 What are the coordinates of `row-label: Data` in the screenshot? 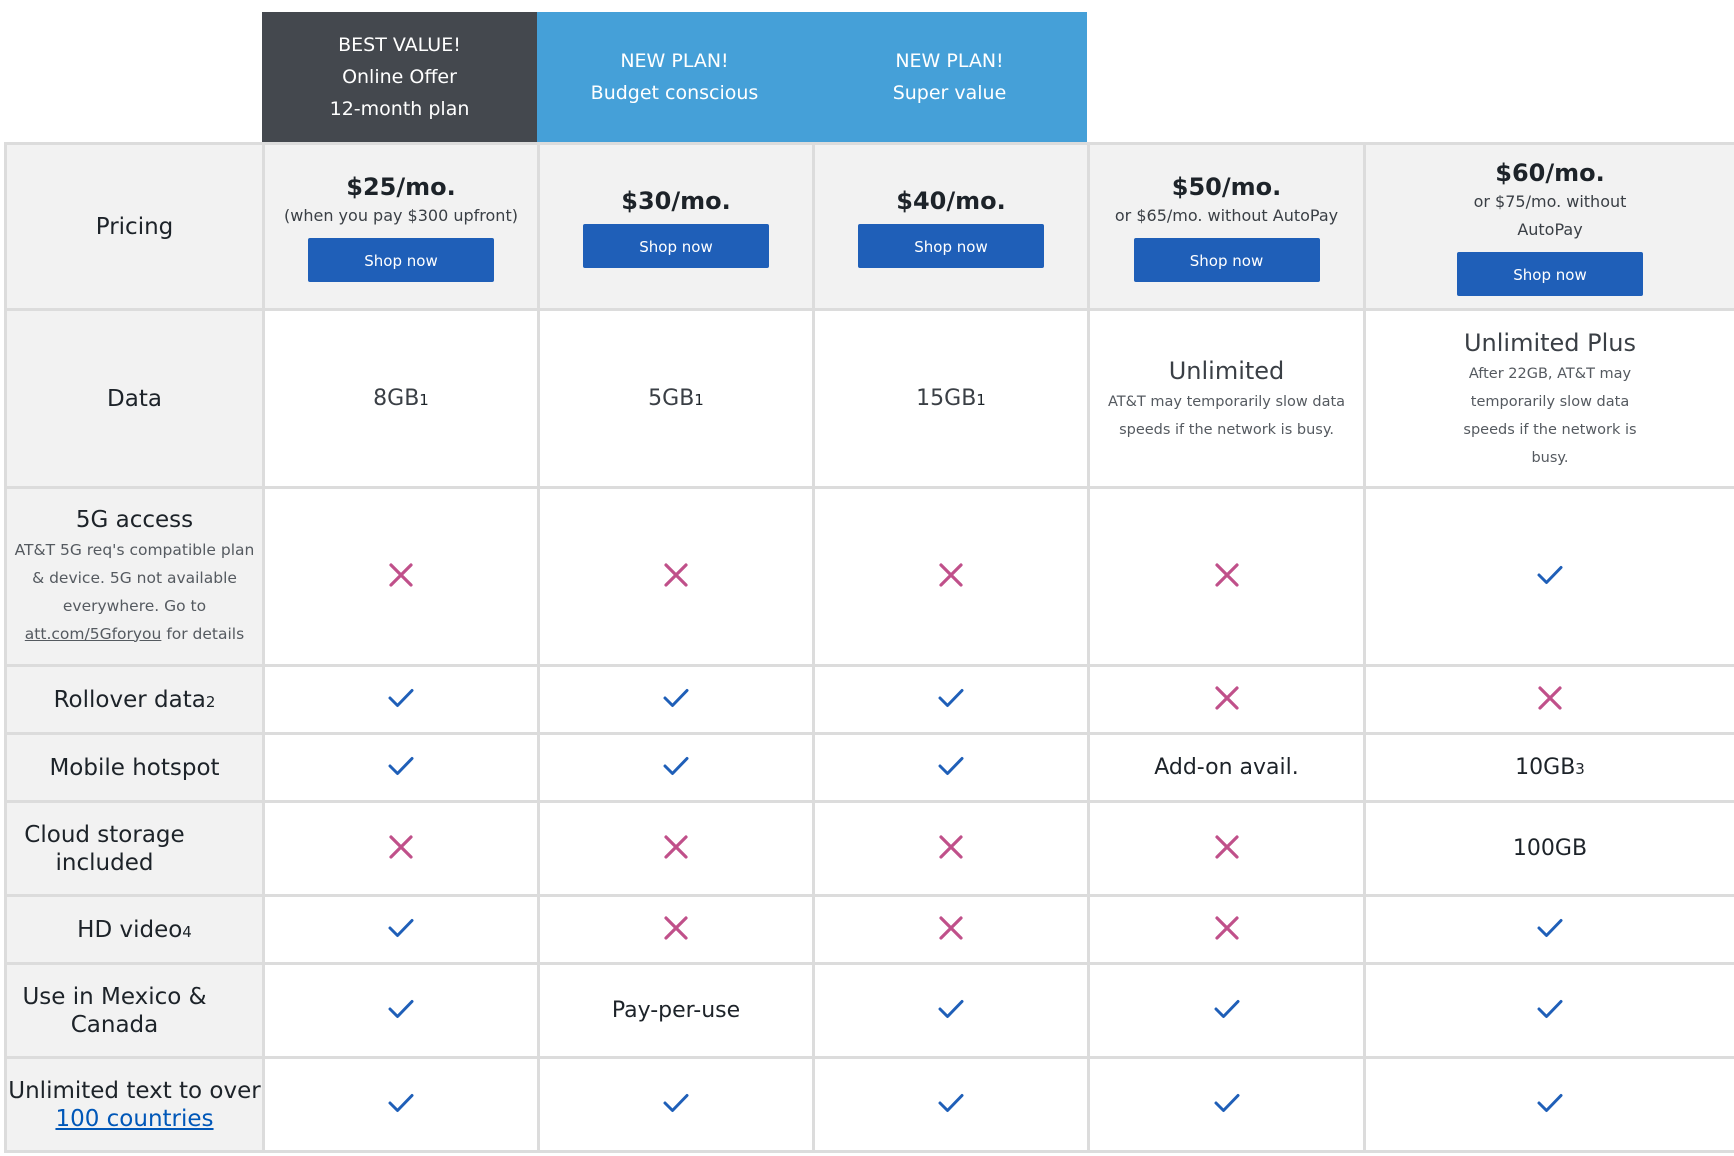 It's located at (134, 398).